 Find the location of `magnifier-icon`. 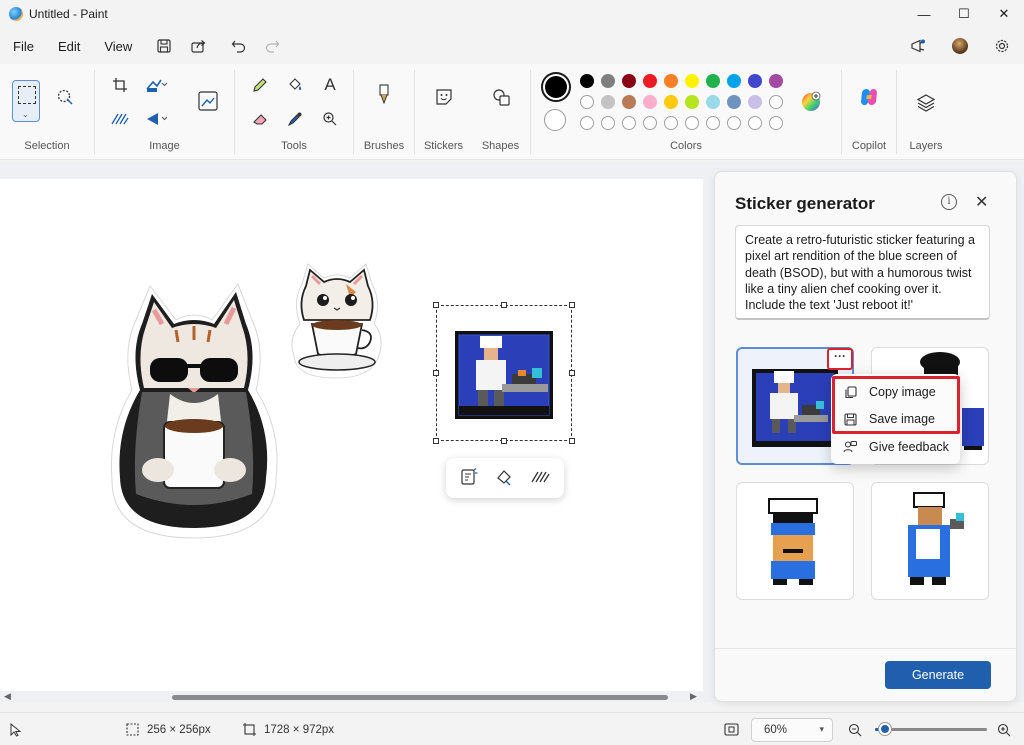

magnifier-icon is located at coordinates (330, 119).